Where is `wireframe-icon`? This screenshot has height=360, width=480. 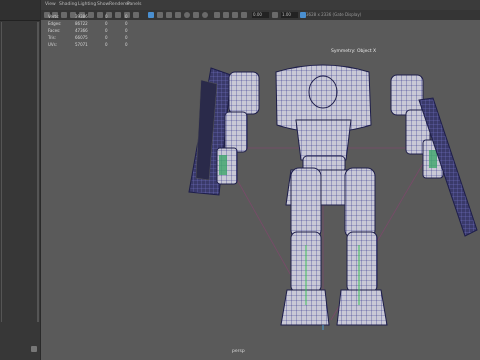 wireframe-icon is located at coordinates (151, 15).